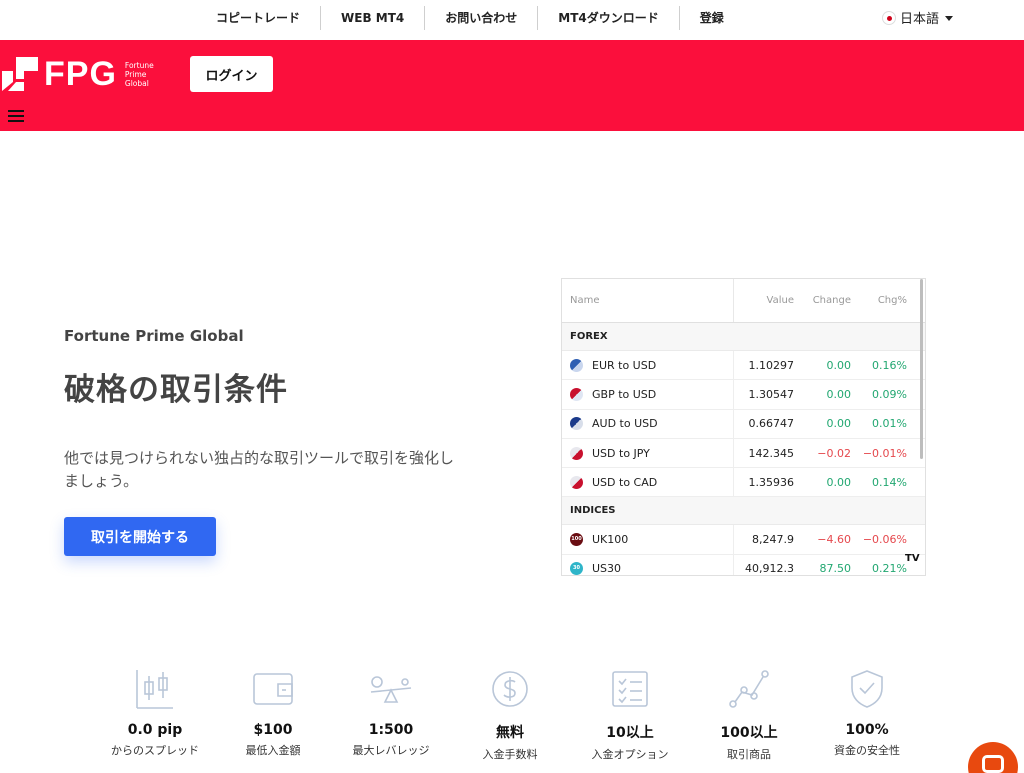 The width and height of the screenshot is (1024, 773). What do you see at coordinates (889, 365) in the screenshot?
I see `quote-change-pct: 0.16%` at bounding box center [889, 365].